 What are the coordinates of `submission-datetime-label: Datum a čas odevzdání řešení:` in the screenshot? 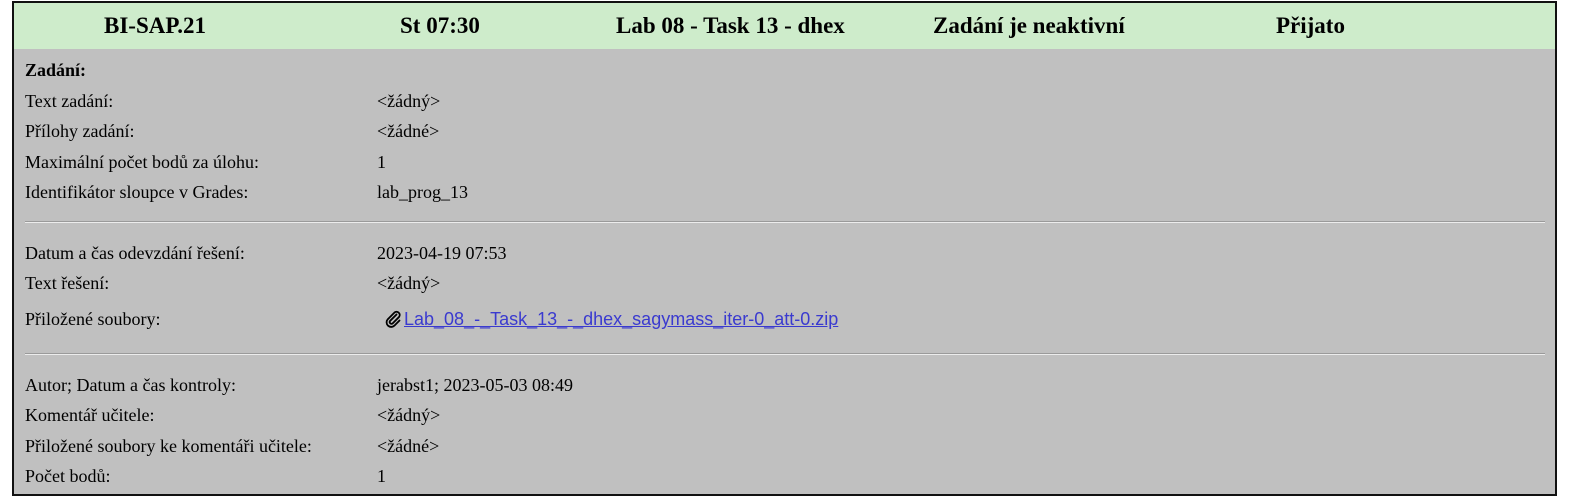 It's located at (135, 253).